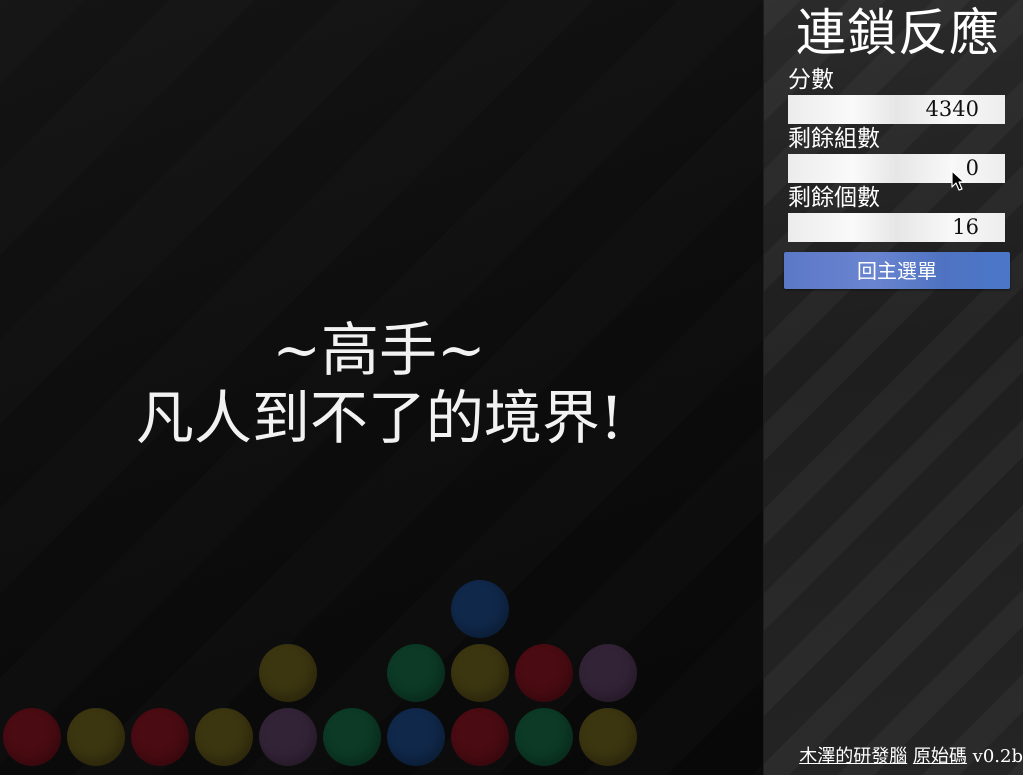 This screenshot has height=775, width=1023. I want to click on remaining-balls-label: 剩餘個數, so click(834, 198).